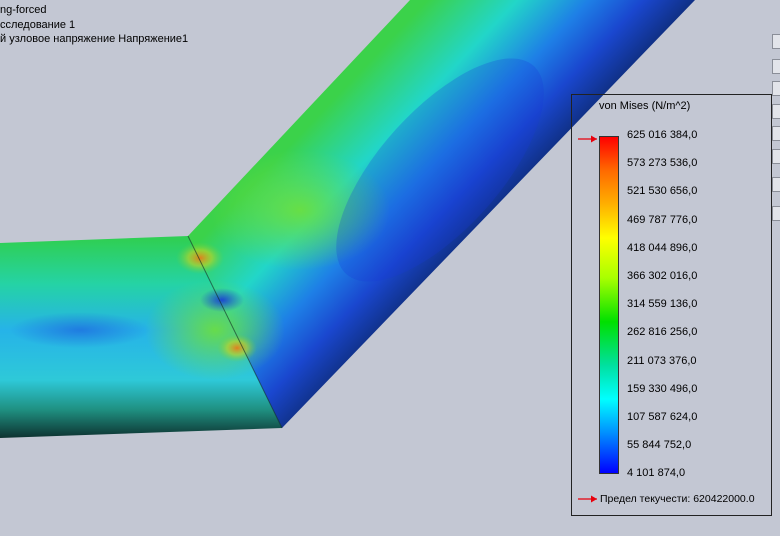 The height and width of the screenshot is (536, 780). I want to click on legend-tick-label: 418 044 896,0, so click(662, 247).